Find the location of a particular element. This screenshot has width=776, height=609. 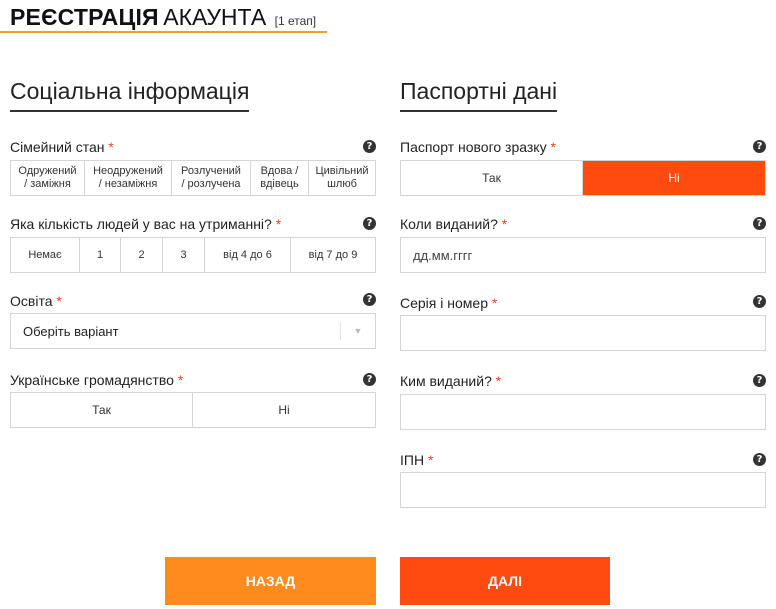

citizenship-option-yes: Так is located at coordinates (102, 410).